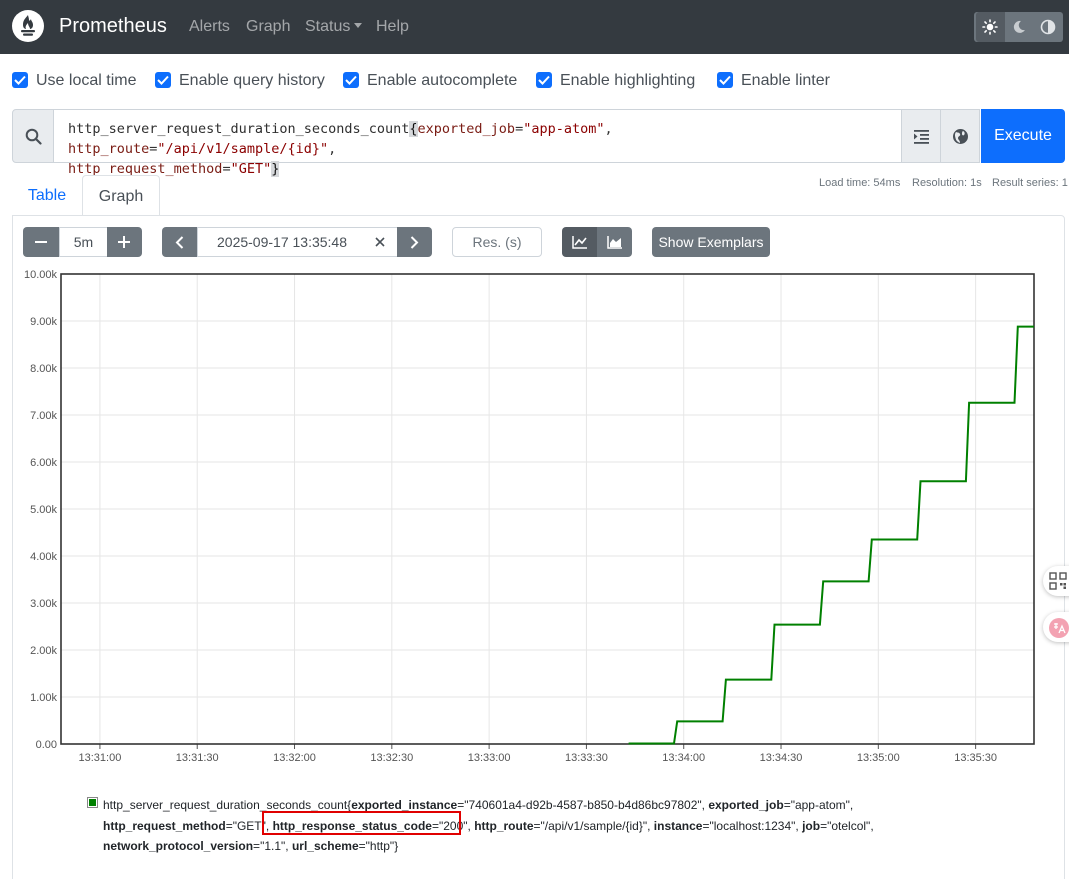 The image size is (1069, 879). What do you see at coordinates (489, 758) in the screenshot?
I see `x-tick-label: 13:33:00` at bounding box center [489, 758].